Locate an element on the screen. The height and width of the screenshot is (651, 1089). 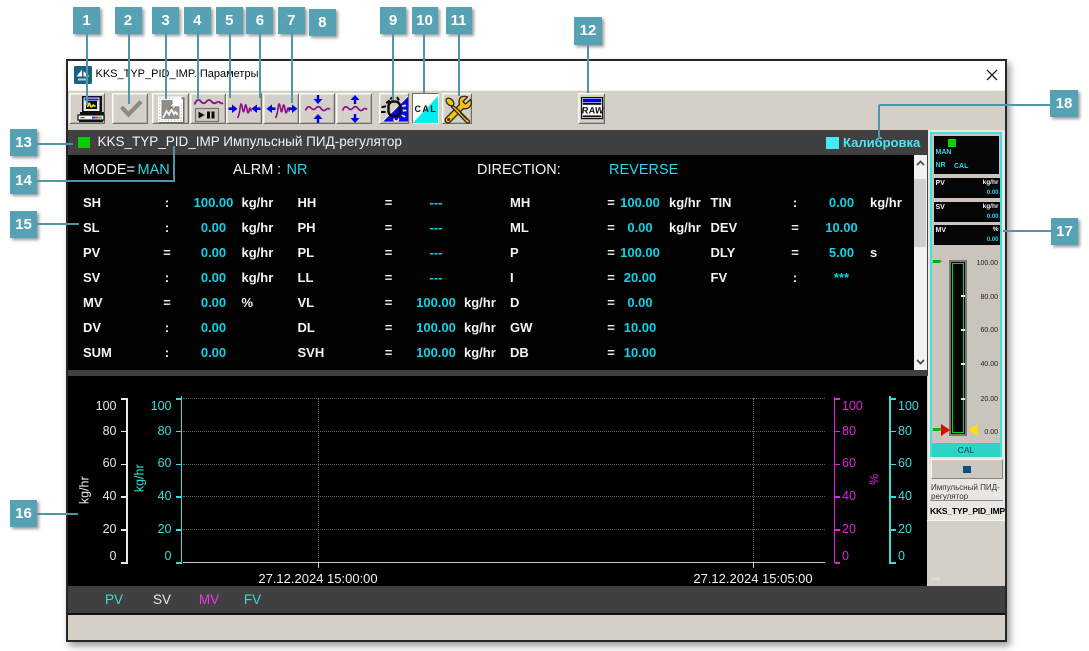
svg-text: RAW is located at coordinates (592, 110).